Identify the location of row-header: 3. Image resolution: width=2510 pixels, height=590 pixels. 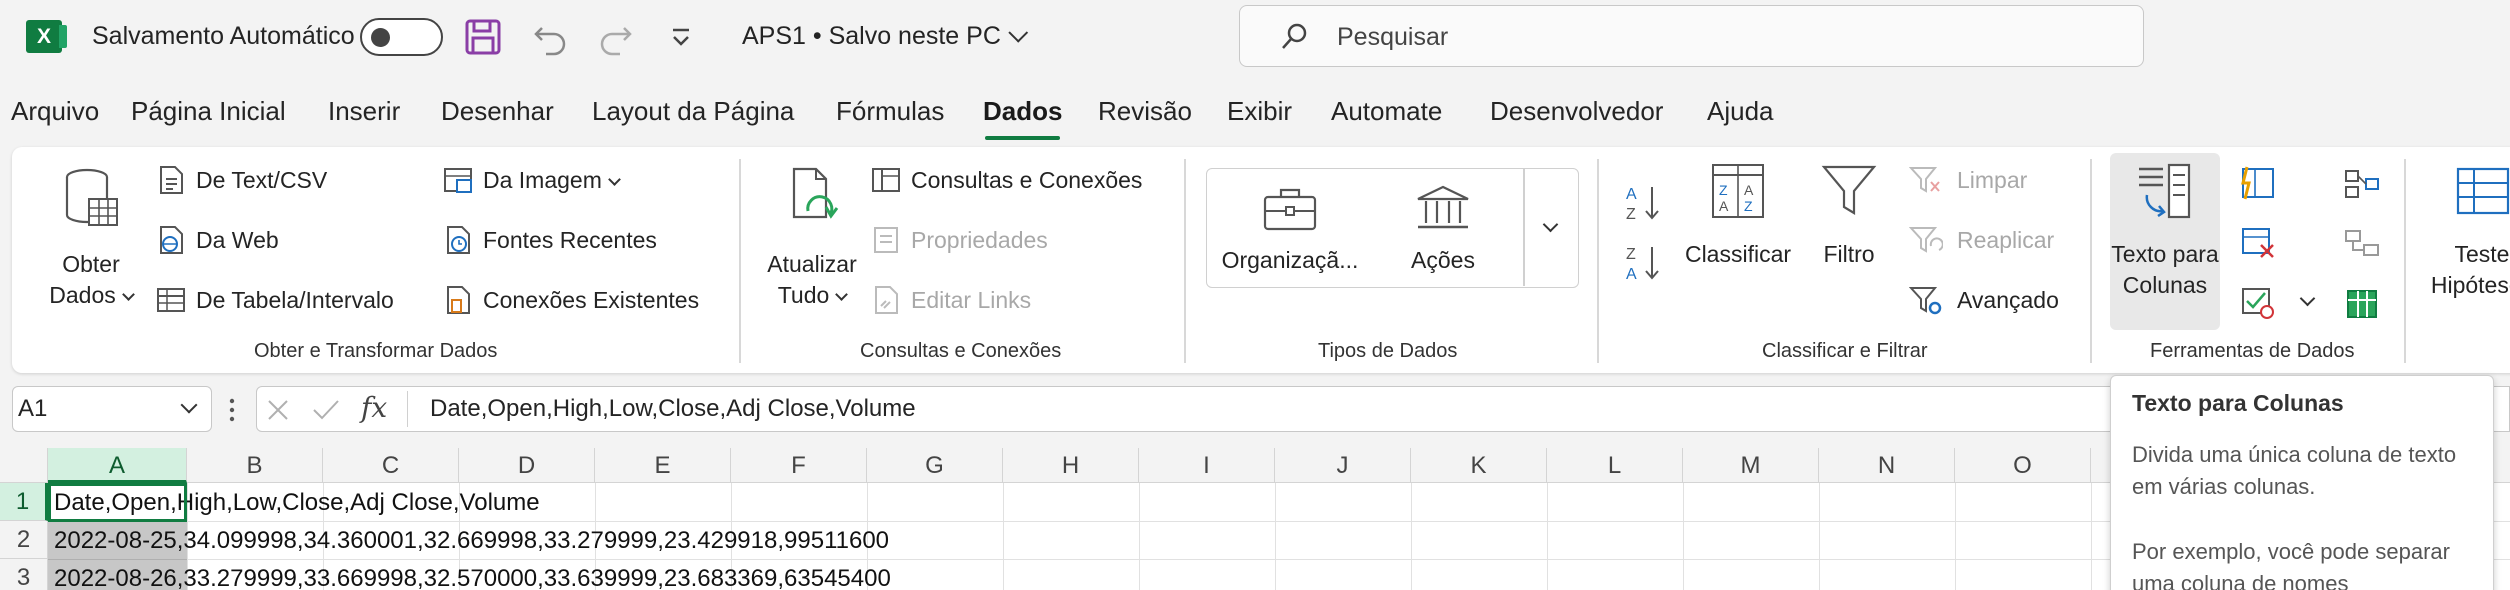
(24, 574).